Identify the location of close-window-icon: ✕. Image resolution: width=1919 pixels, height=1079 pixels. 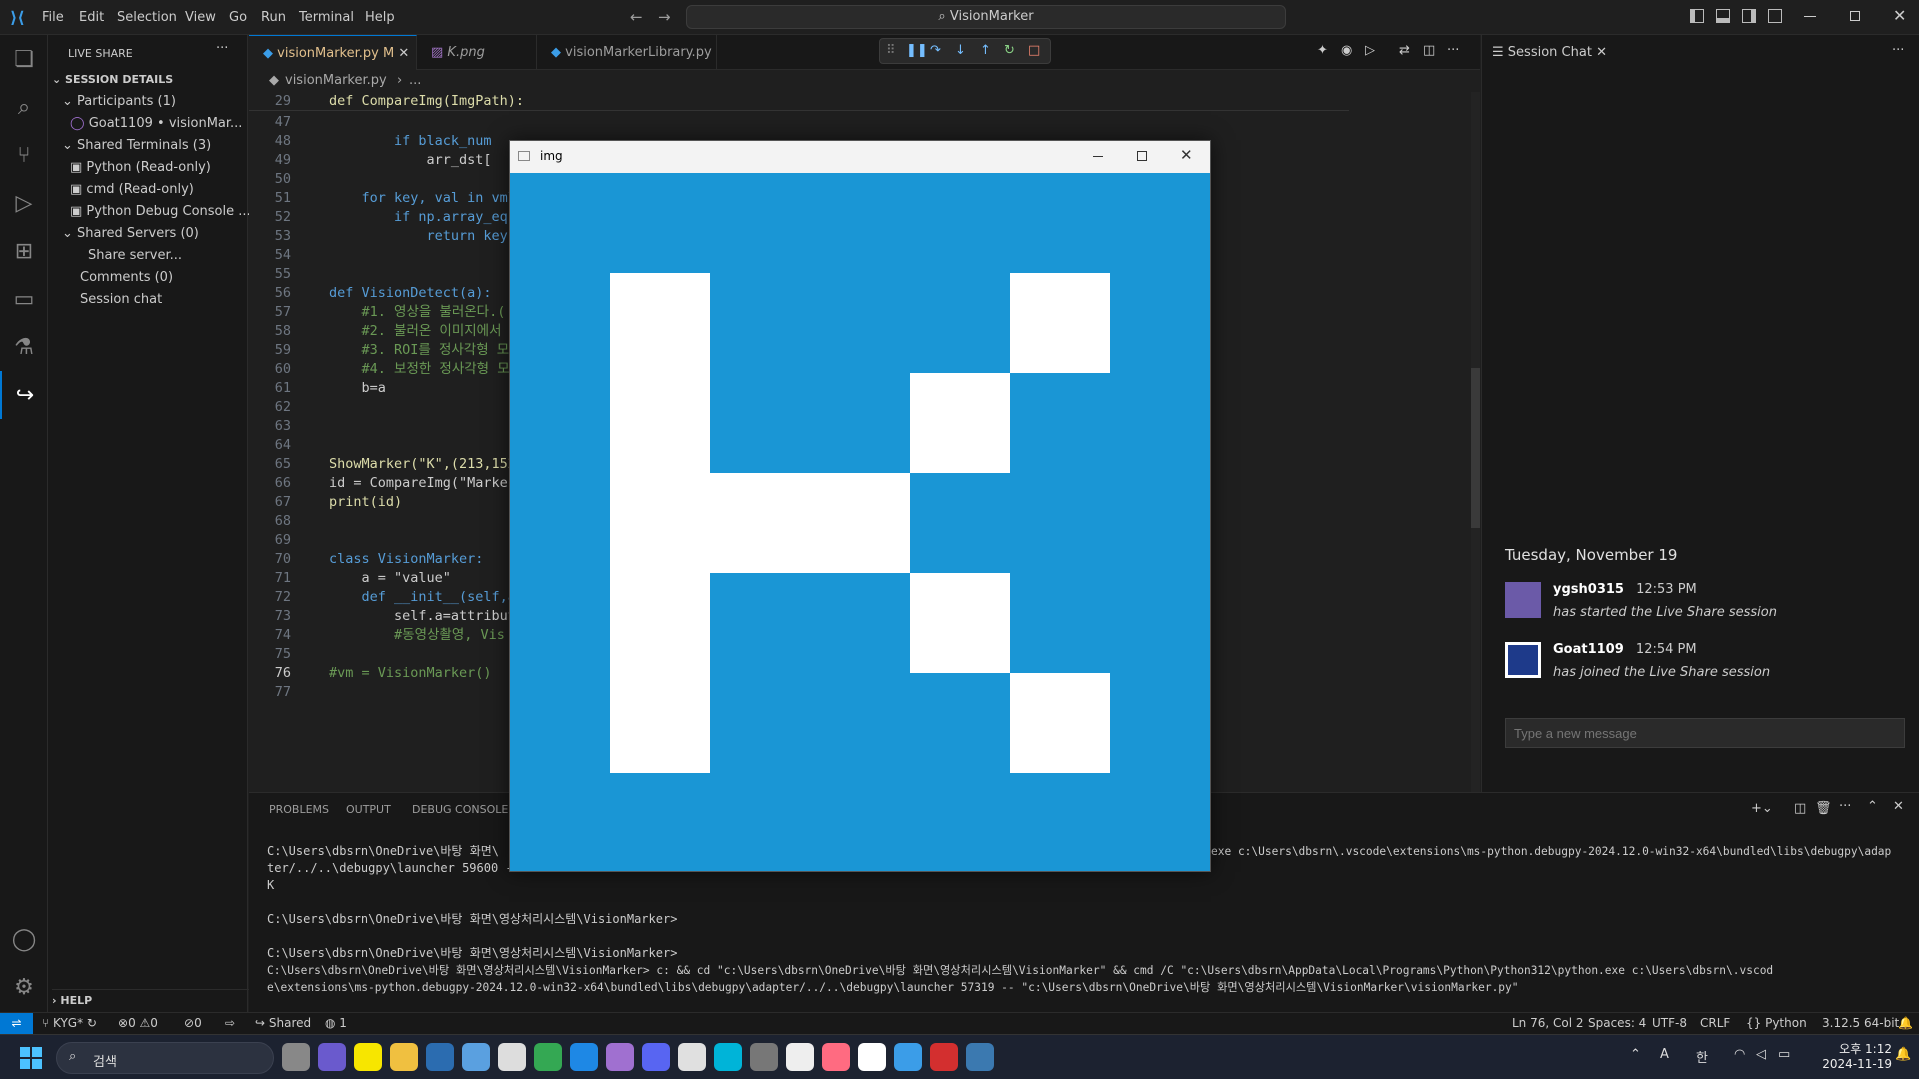
(1899, 15).